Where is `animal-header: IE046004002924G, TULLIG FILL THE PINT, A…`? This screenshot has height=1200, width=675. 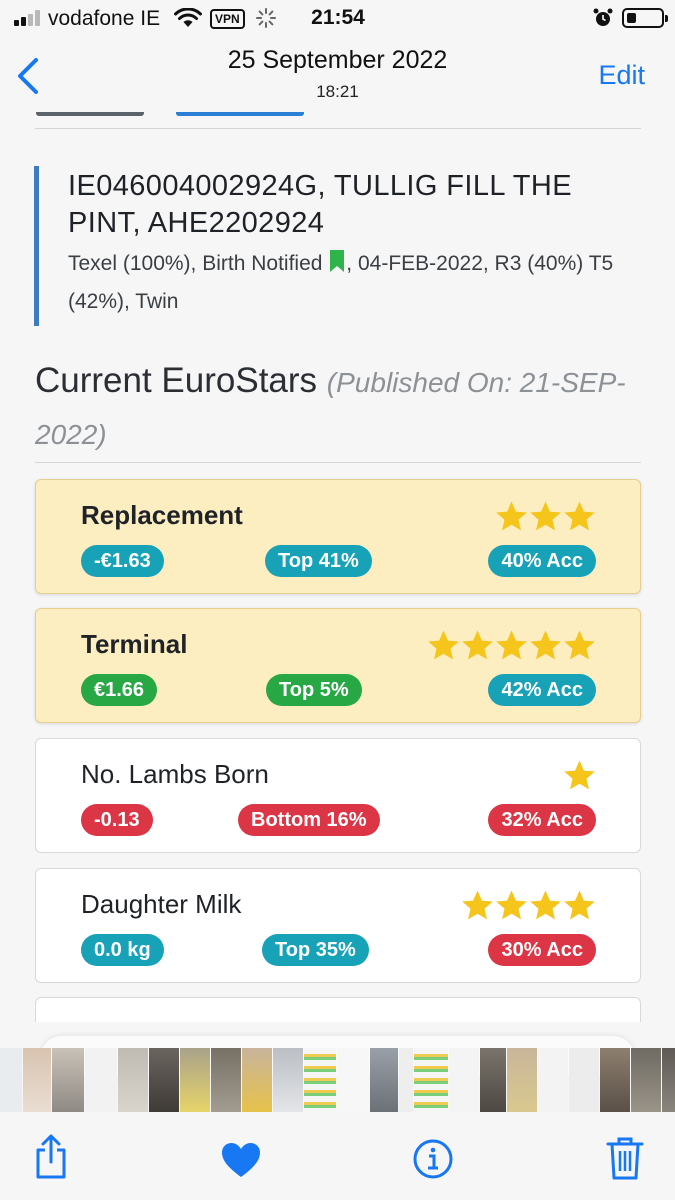 animal-header: IE046004002924G, TULLIG FILL THE PINT, A… is located at coordinates (337, 246).